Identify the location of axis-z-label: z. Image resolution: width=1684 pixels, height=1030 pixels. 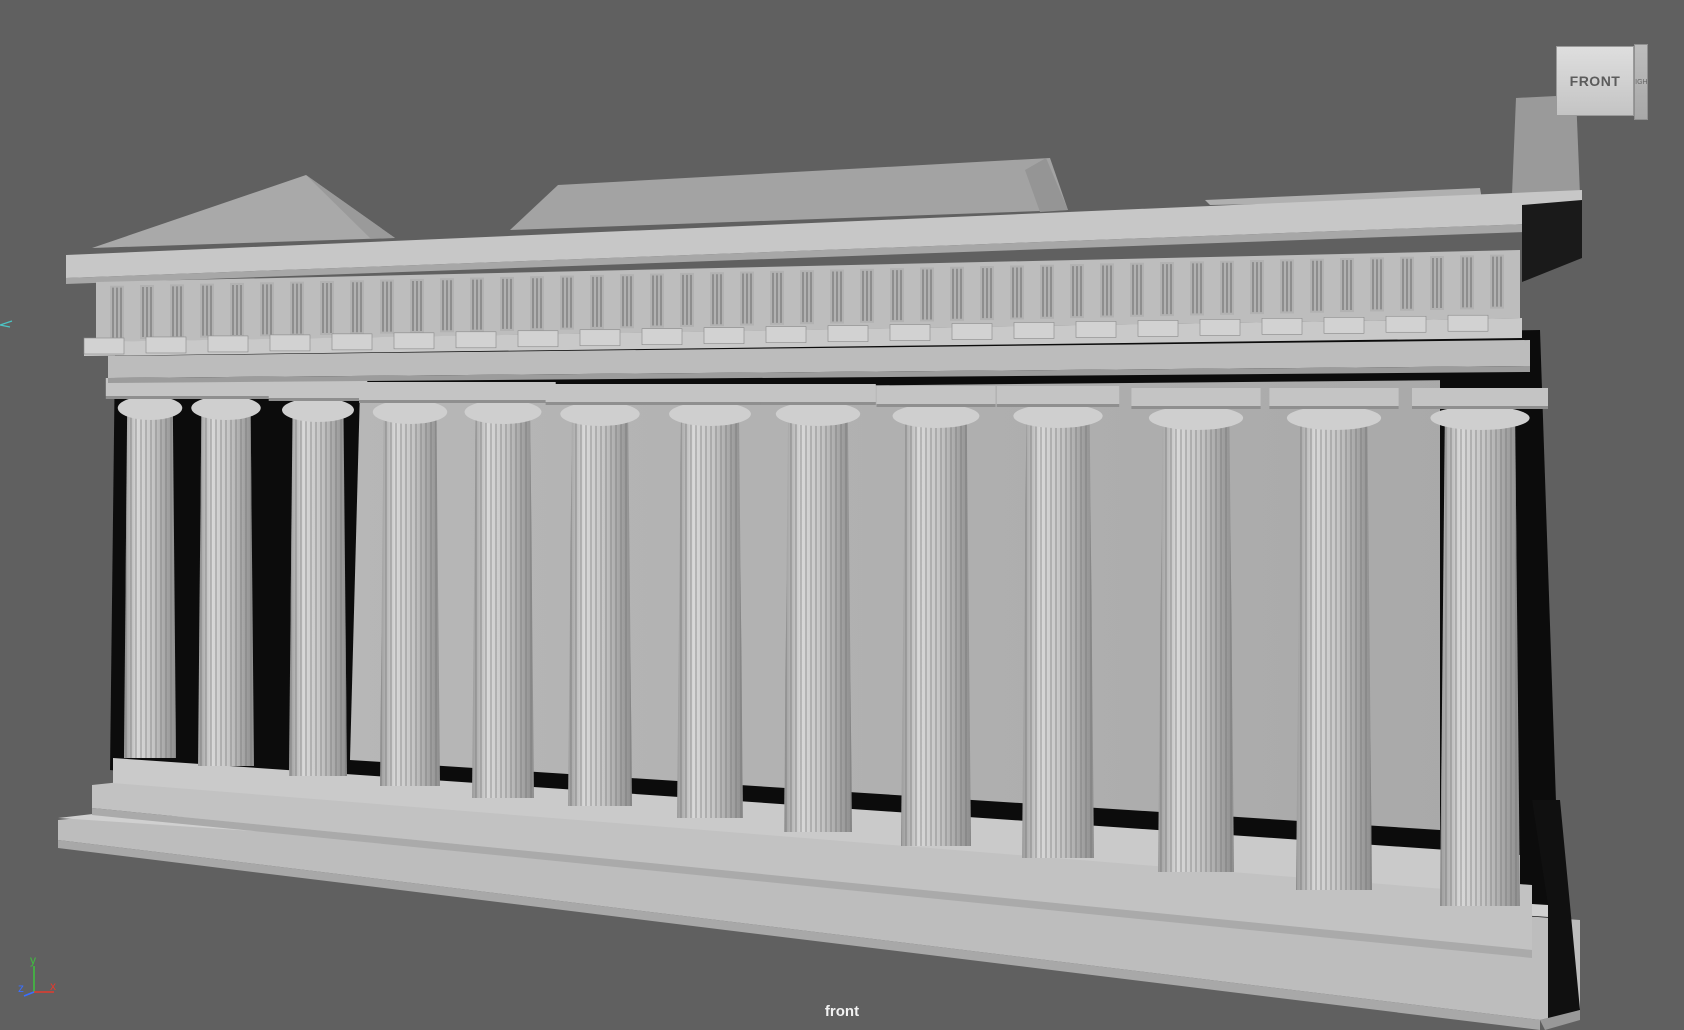
(21, 988).